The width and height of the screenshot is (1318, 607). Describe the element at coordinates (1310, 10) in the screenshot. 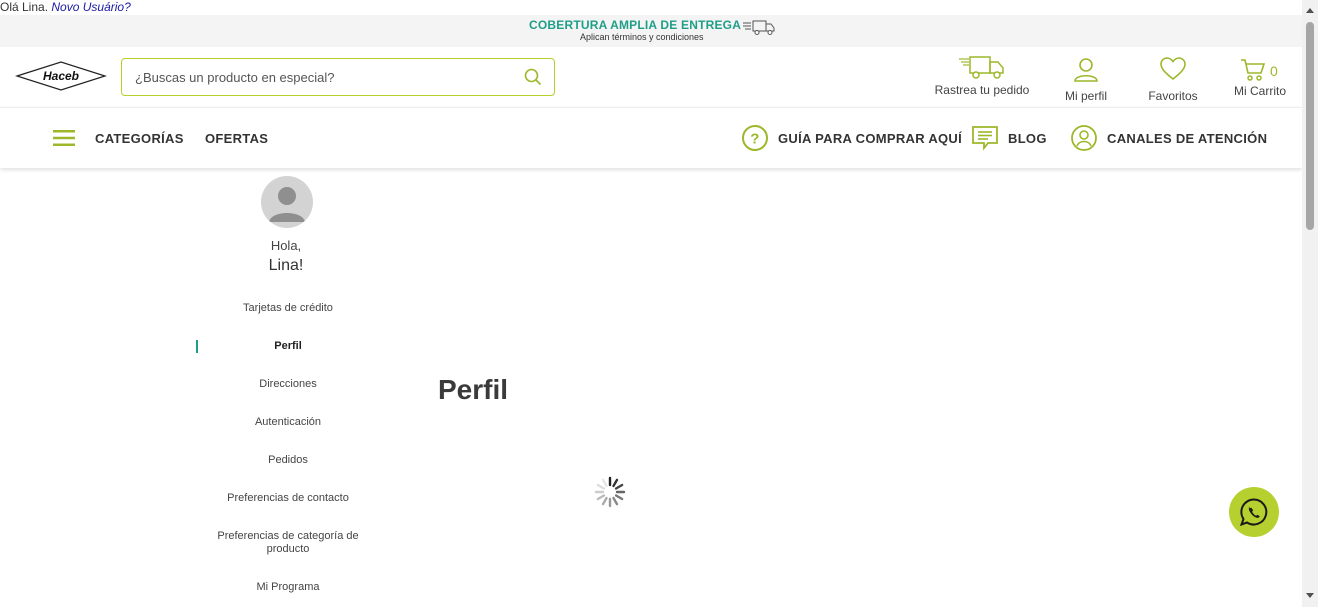

I see `scroll-up-arrow-icon` at that location.